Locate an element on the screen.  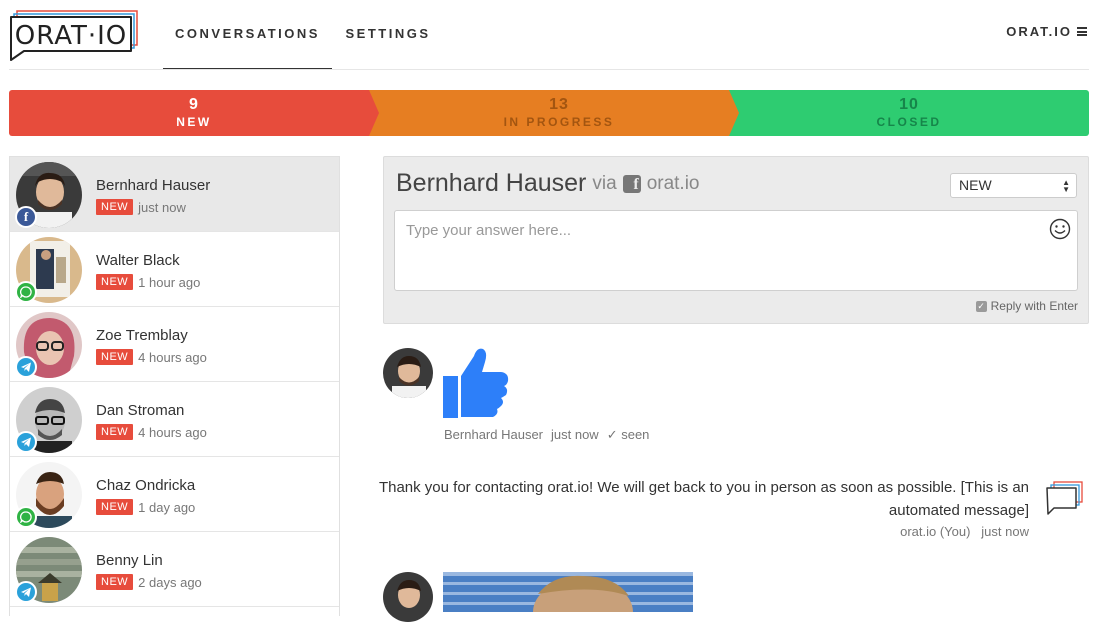
orat-io-logo: ORAT·IO is located at coordinates (74, 35).